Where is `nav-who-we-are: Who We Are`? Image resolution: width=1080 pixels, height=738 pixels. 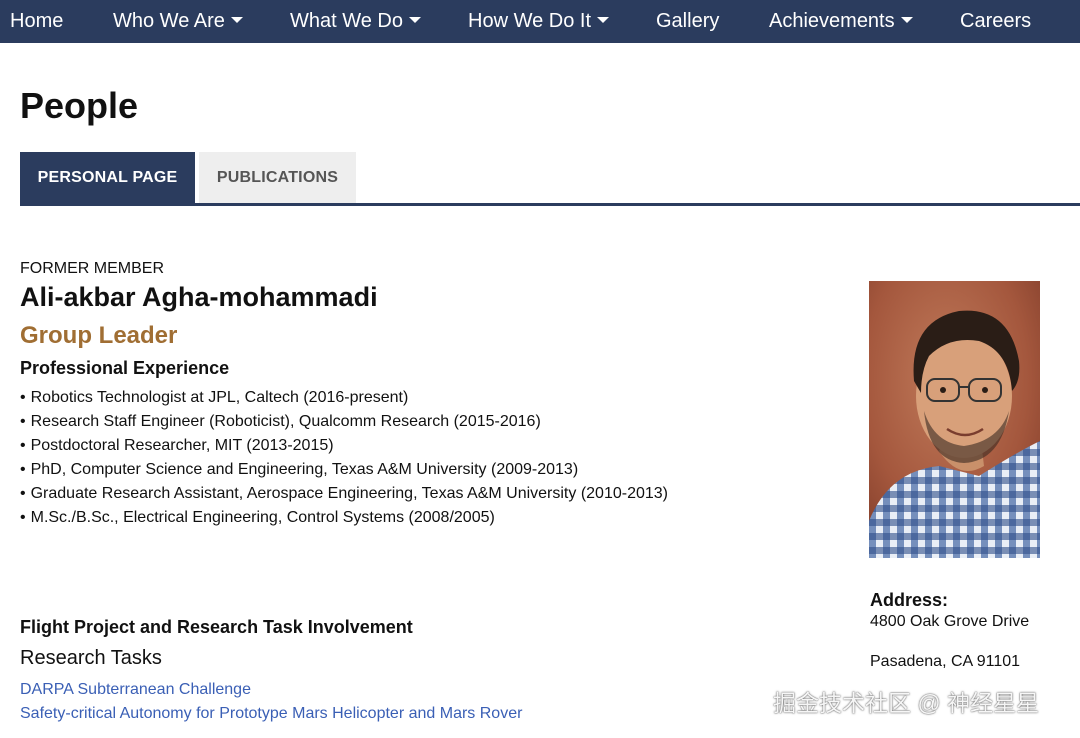
nav-who-we-are: Who We Are is located at coordinates (178, 21).